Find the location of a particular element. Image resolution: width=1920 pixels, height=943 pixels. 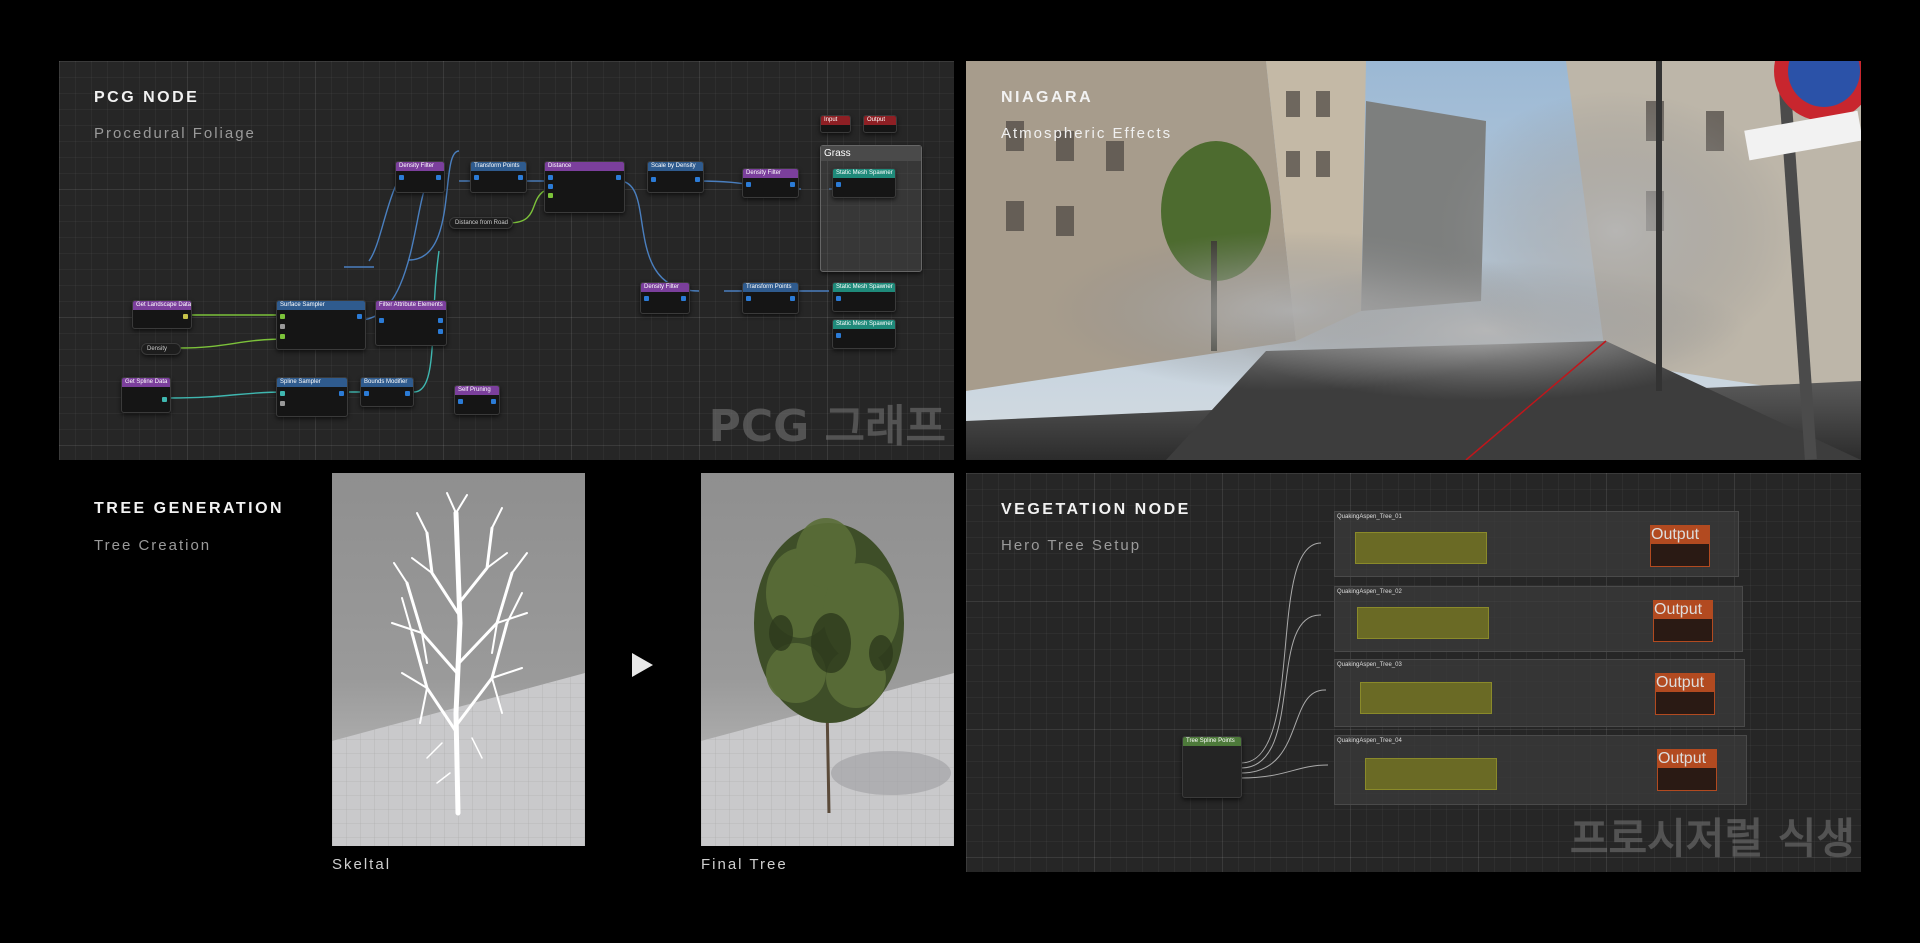

node-title: Input is located at coordinates (835, 120).